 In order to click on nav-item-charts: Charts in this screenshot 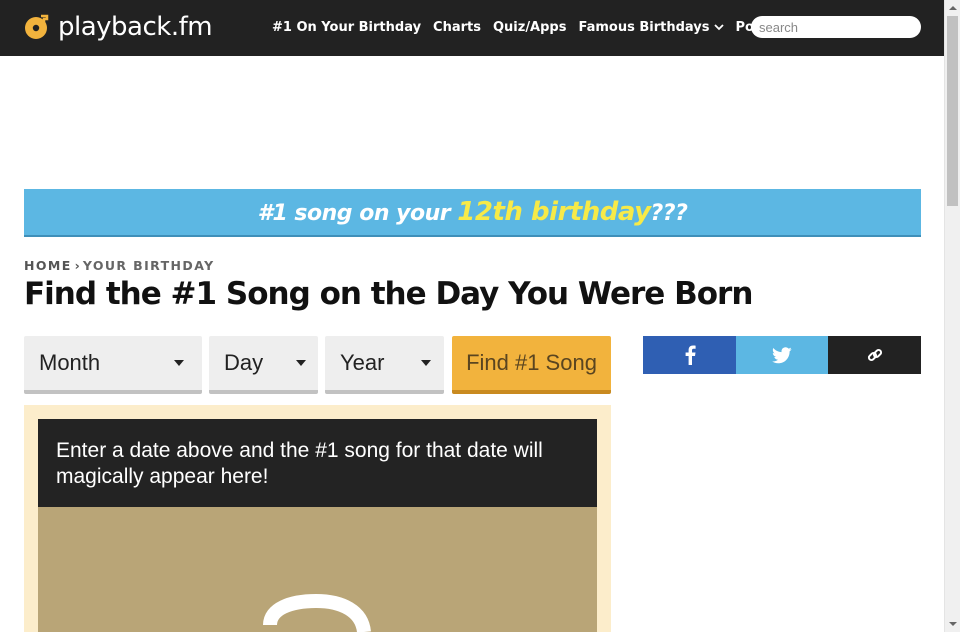, I will do `click(457, 27)`.